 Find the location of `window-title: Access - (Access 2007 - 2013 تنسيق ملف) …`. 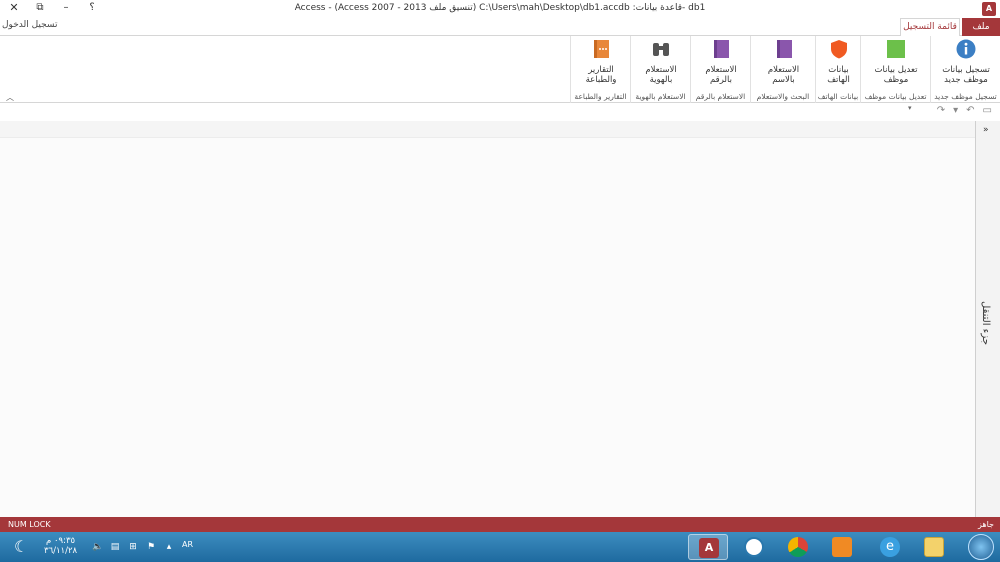

window-title: Access - (Access 2007 - 2013 تنسيق ملف) … is located at coordinates (500, 8).